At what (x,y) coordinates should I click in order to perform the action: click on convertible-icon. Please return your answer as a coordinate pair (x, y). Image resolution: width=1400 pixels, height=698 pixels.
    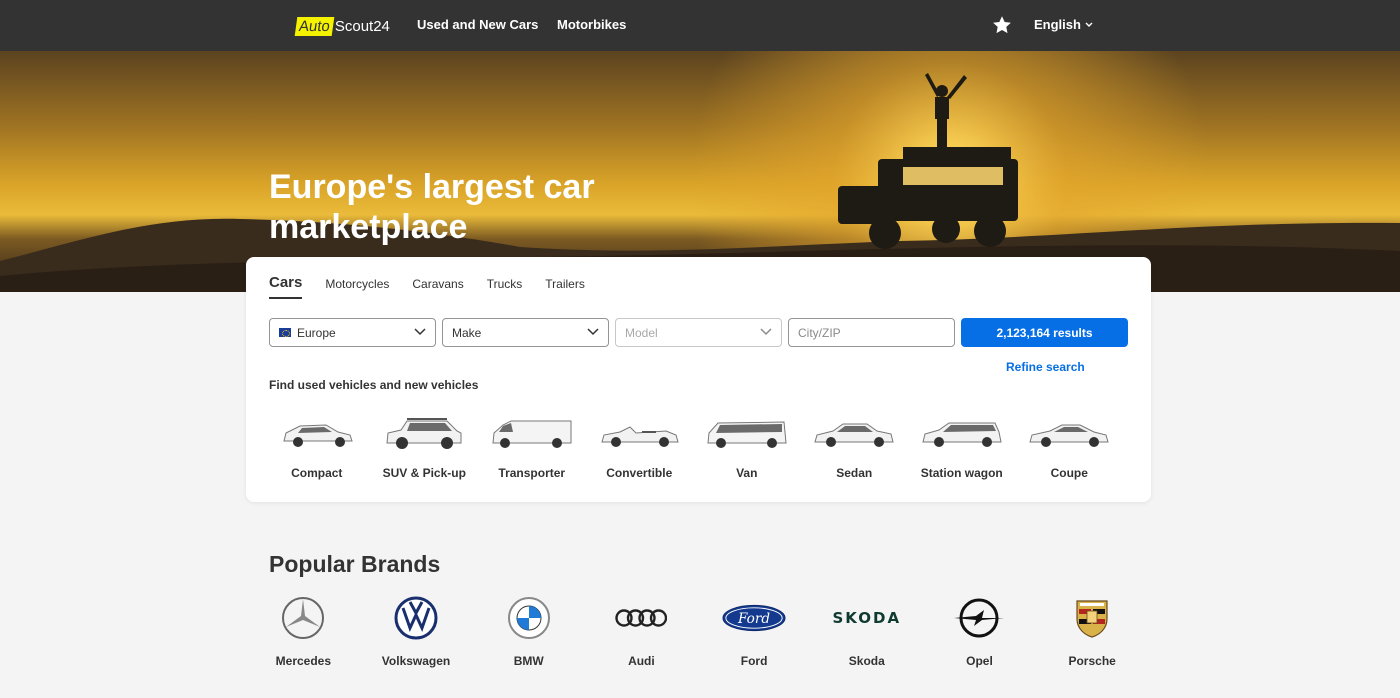
    Looking at the image, I should click on (640, 436).